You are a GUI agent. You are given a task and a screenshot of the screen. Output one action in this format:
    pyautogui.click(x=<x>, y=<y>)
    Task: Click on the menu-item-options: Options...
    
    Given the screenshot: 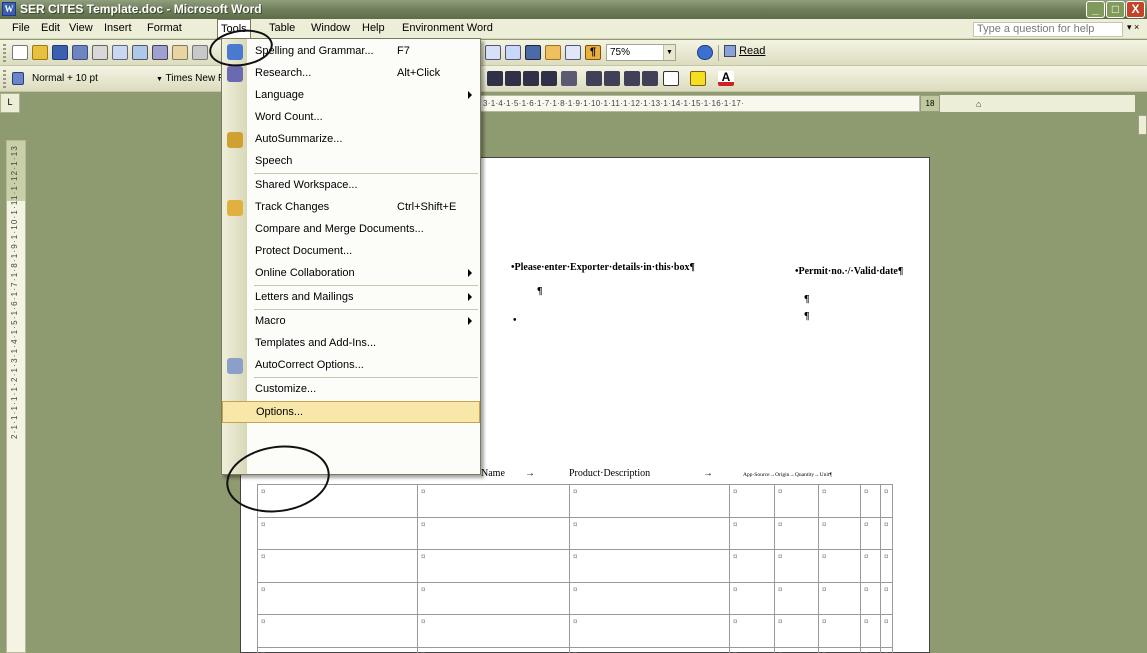 What is the action you would take?
    pyautogui.click(x=351, y=412)
    